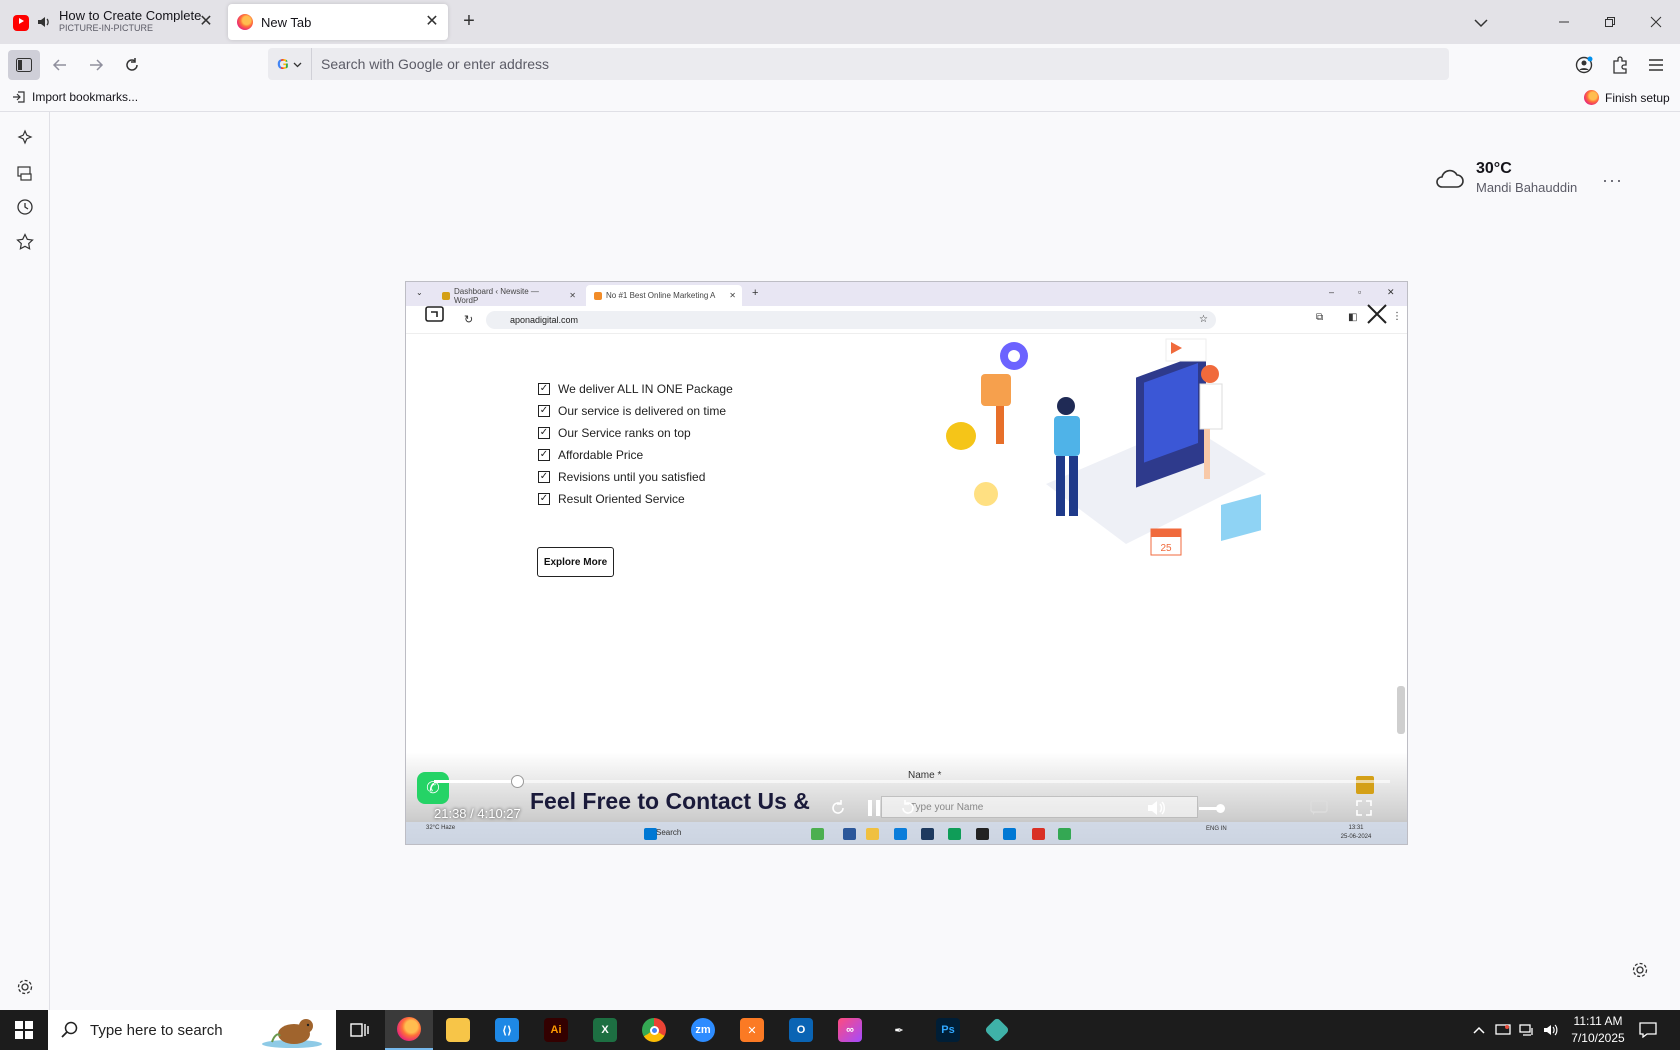  Describe the element at coordinates (290, 64) in the screenshot. I see `search-engine-button: G` at that location.